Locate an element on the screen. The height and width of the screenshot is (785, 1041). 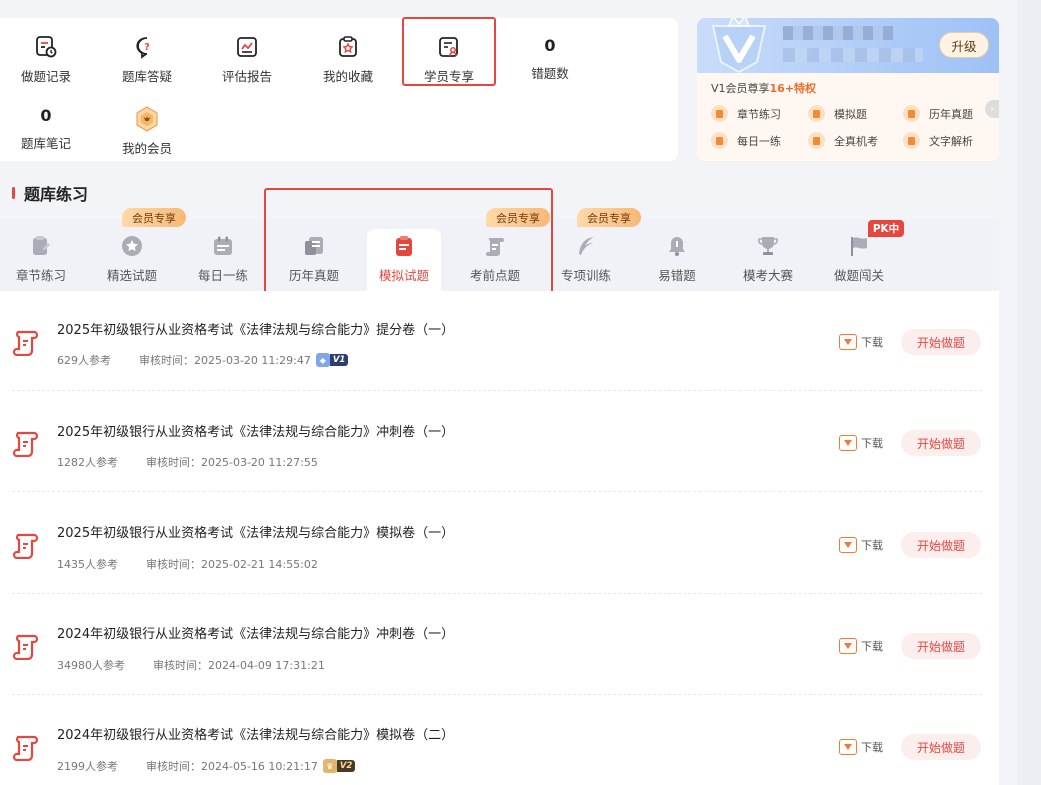
vip-level-text: V1 is located at coordinates (339, 360).